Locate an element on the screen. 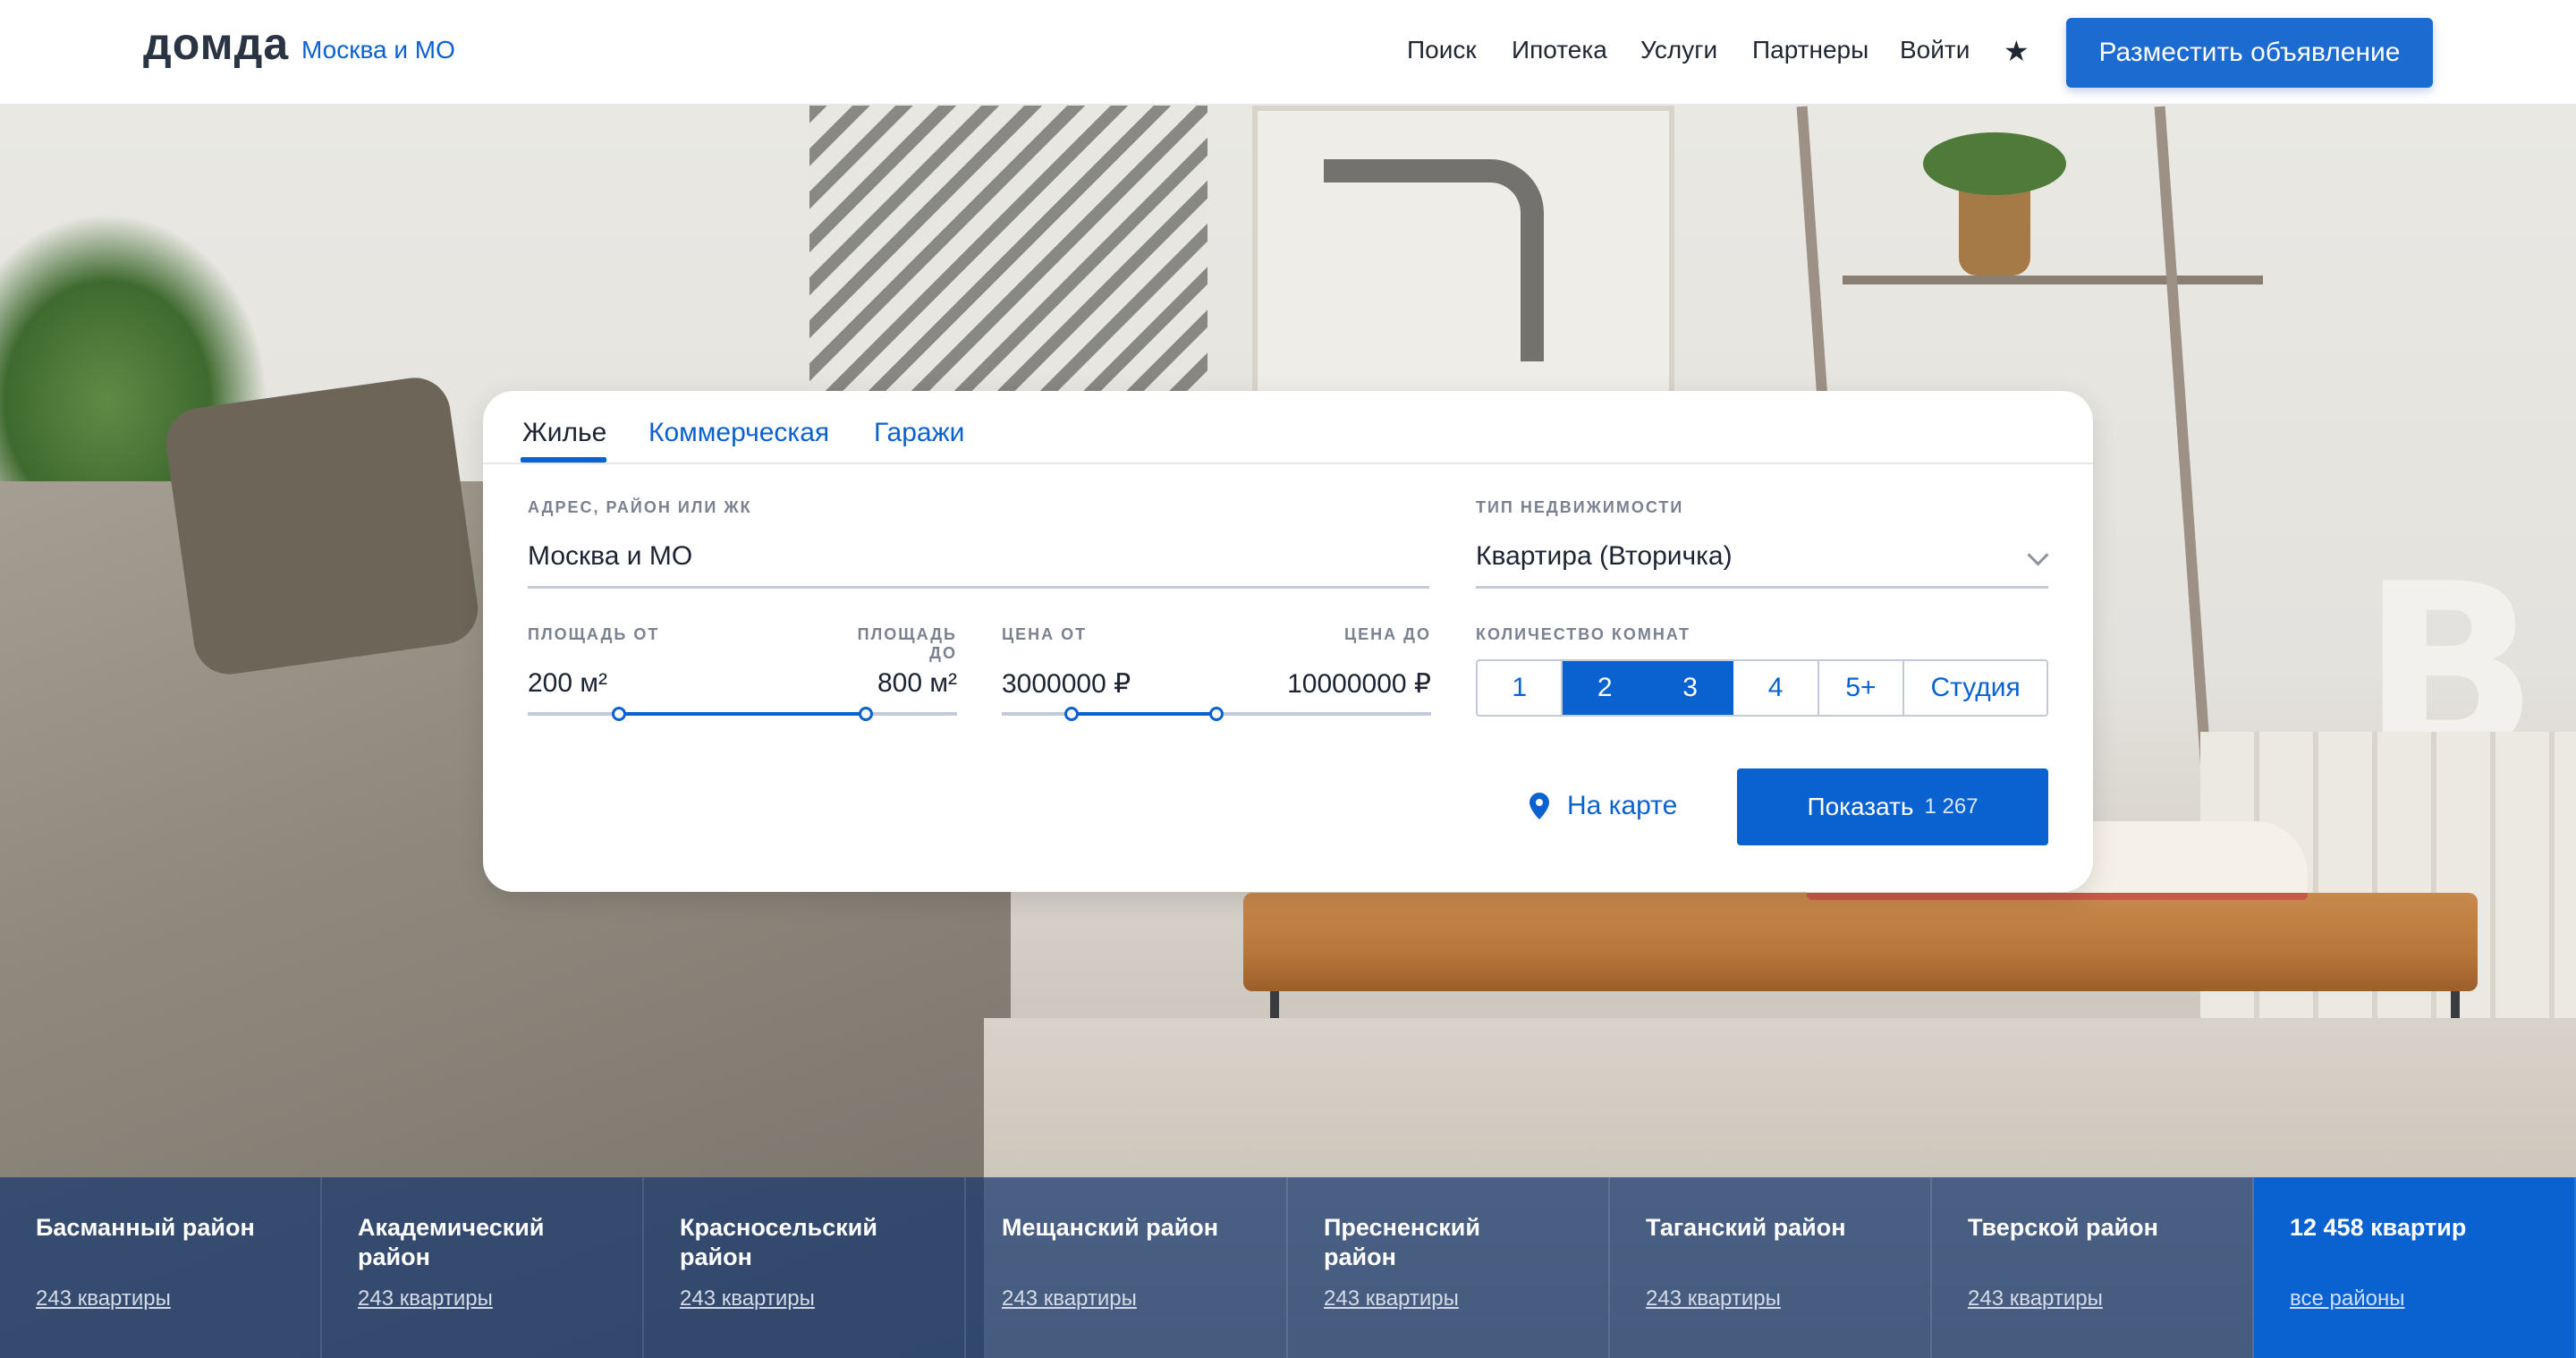 Image resolution: width=2576 pixels, height=1358 pixels. district-name: Мещанский район is located at coordinates (1110, 1227).